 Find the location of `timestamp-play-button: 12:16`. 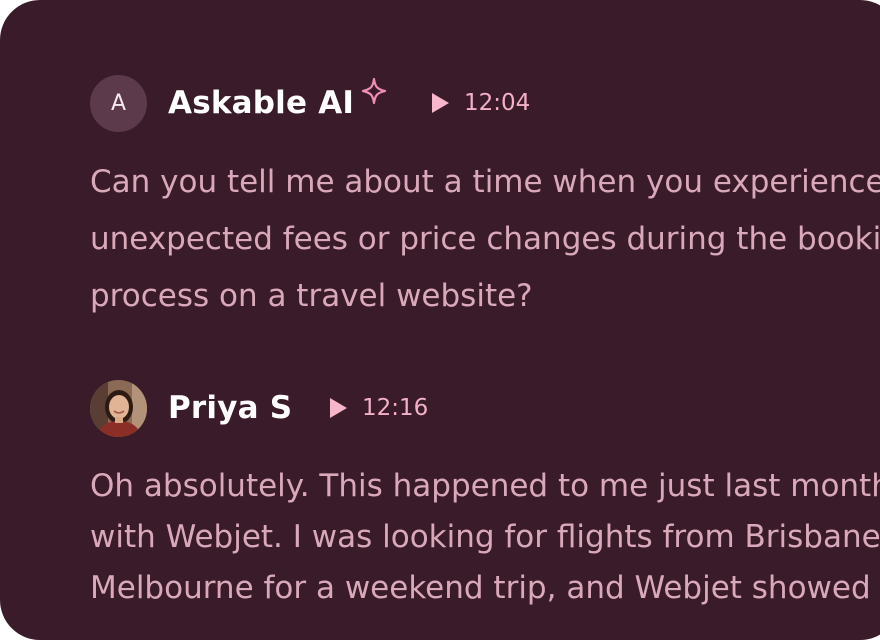

timestamp-play-button: 12:16 is located at coordinates (378, 408).